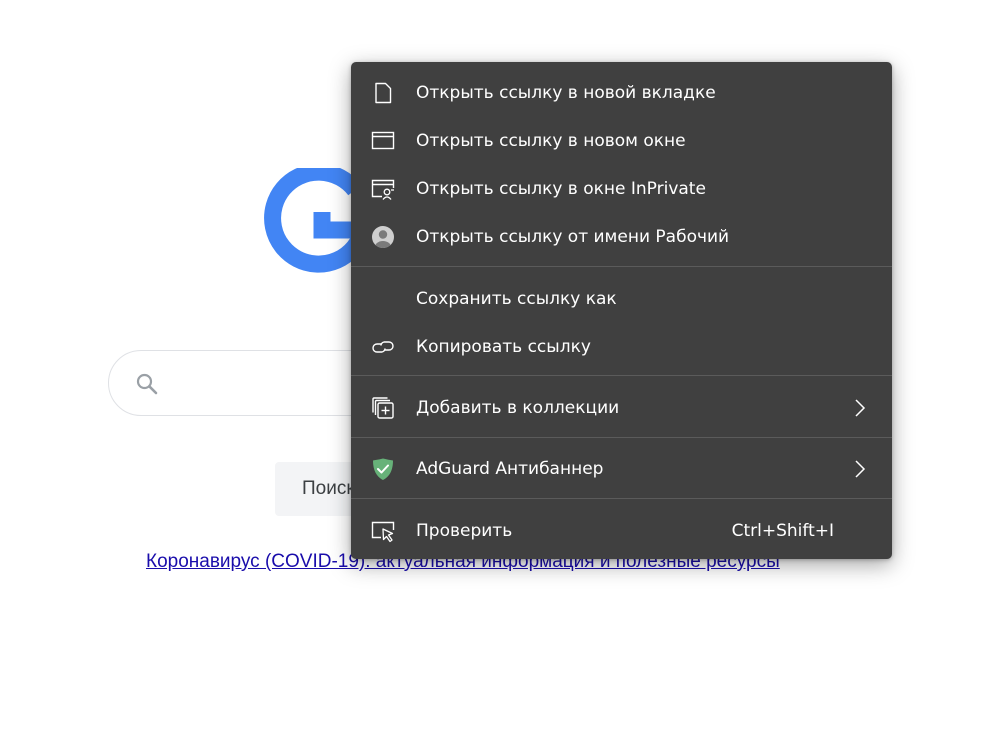 This screenshot has height=747, width=987. I want to click on menu-item-save-link-as: Сохранить ссылку как, so click(621, 299).